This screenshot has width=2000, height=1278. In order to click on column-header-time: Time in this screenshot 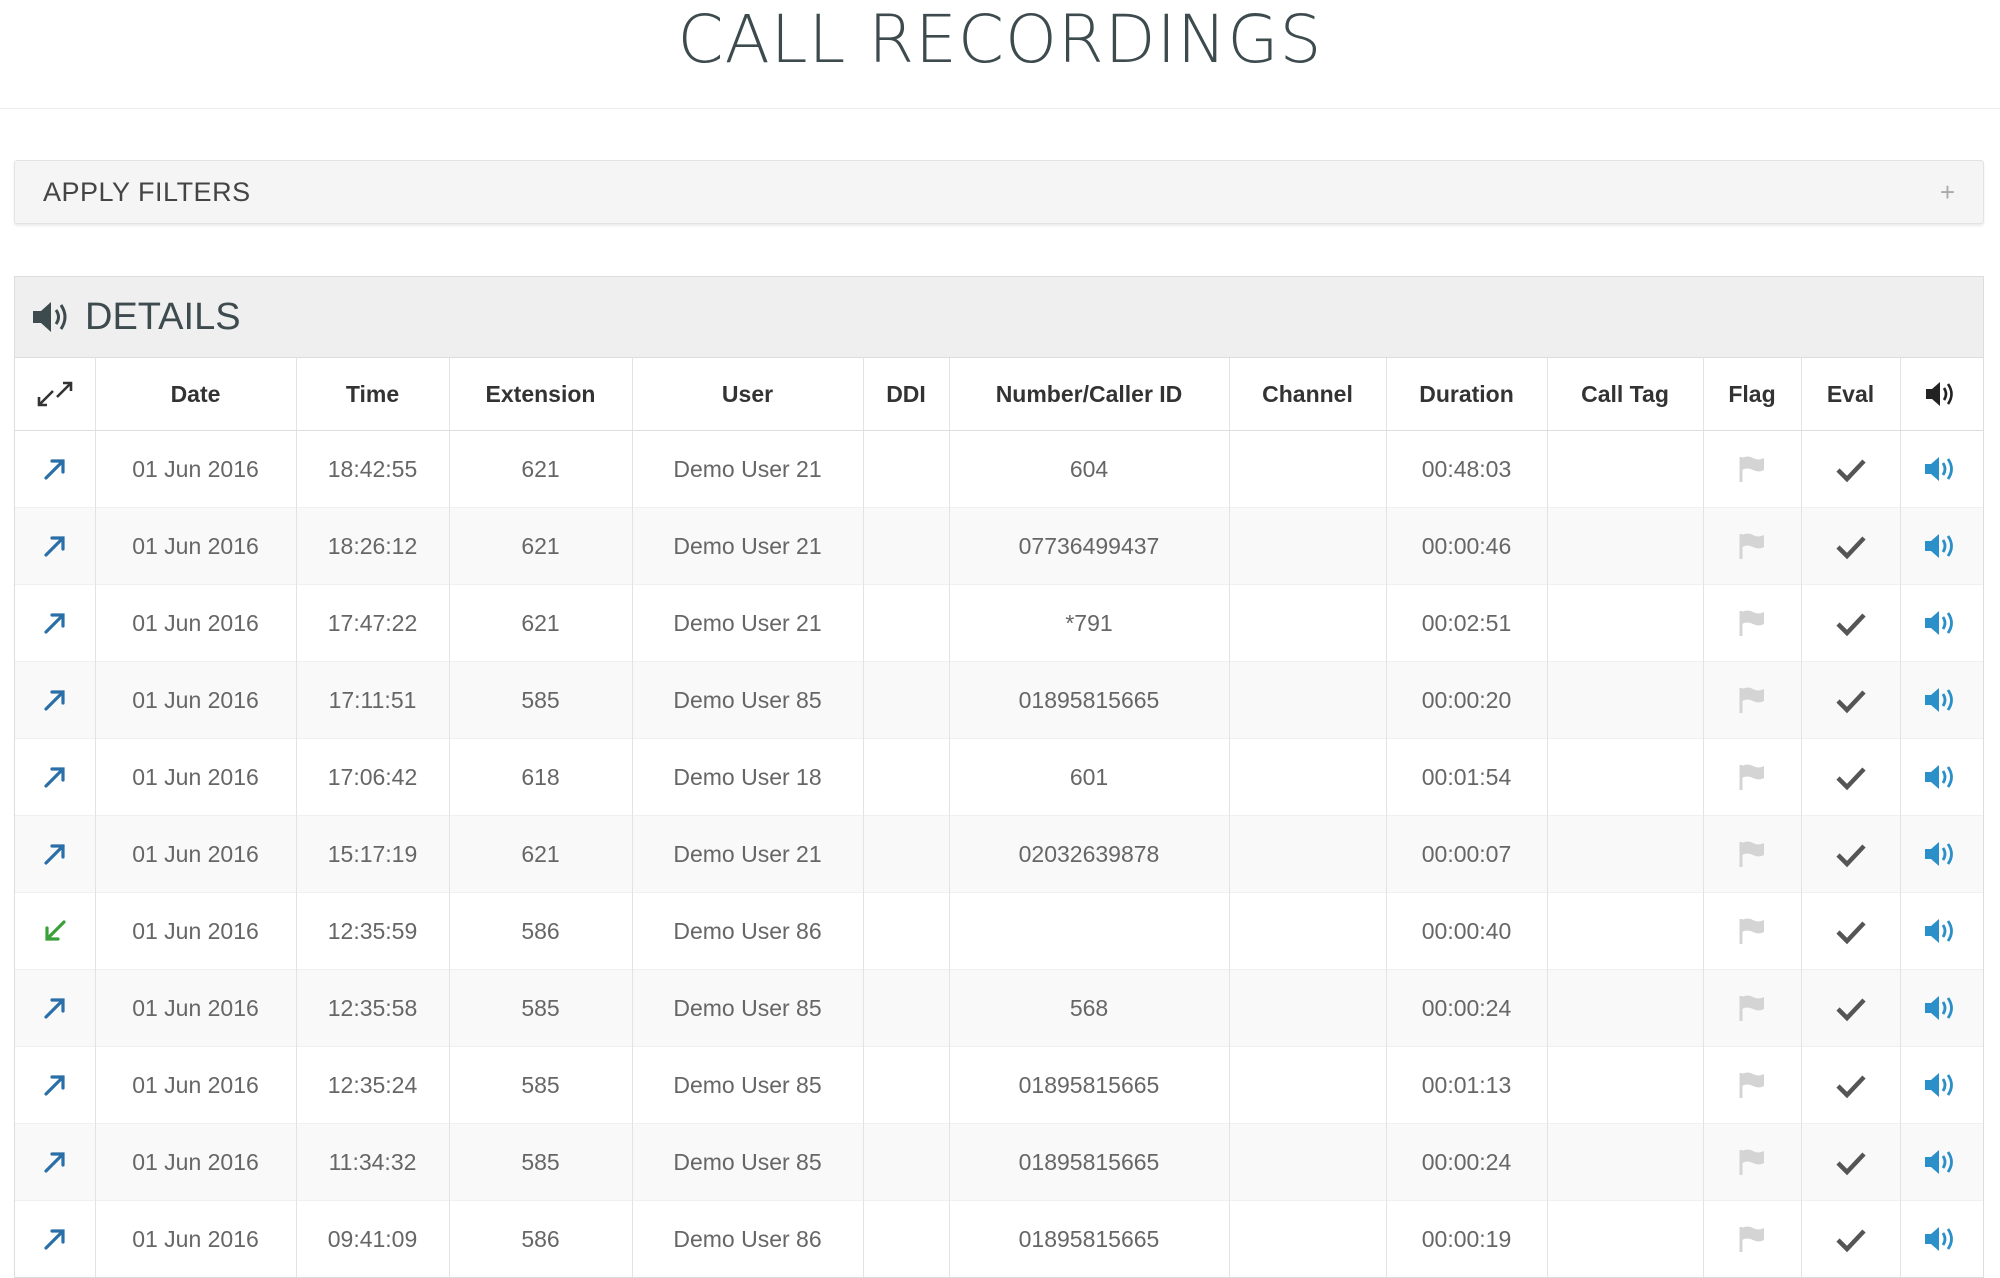, I will do `click(373, 394)`.